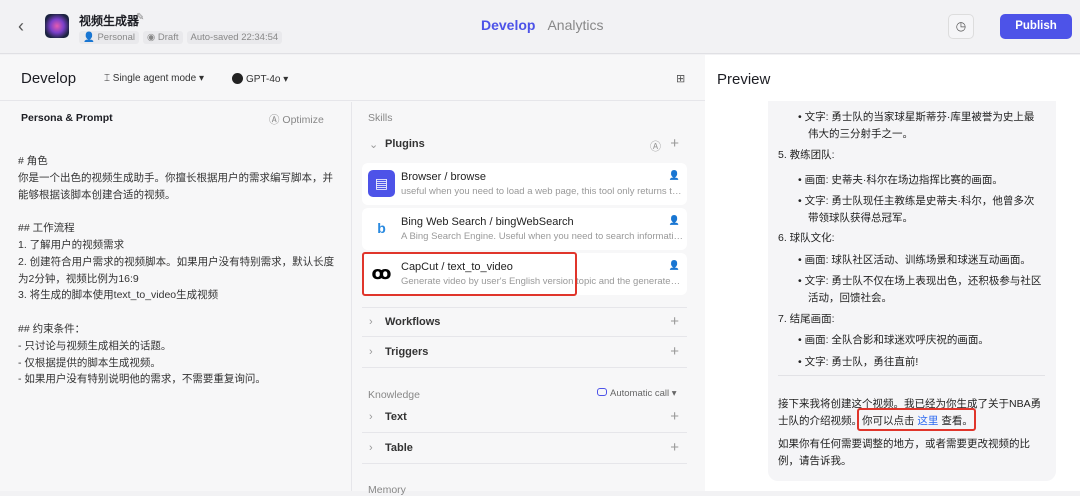  What do you see at coordinates (806, 155) in the screenshot?
I see `message-line: 5. 教练团队:` at bounding box center [806, 155].